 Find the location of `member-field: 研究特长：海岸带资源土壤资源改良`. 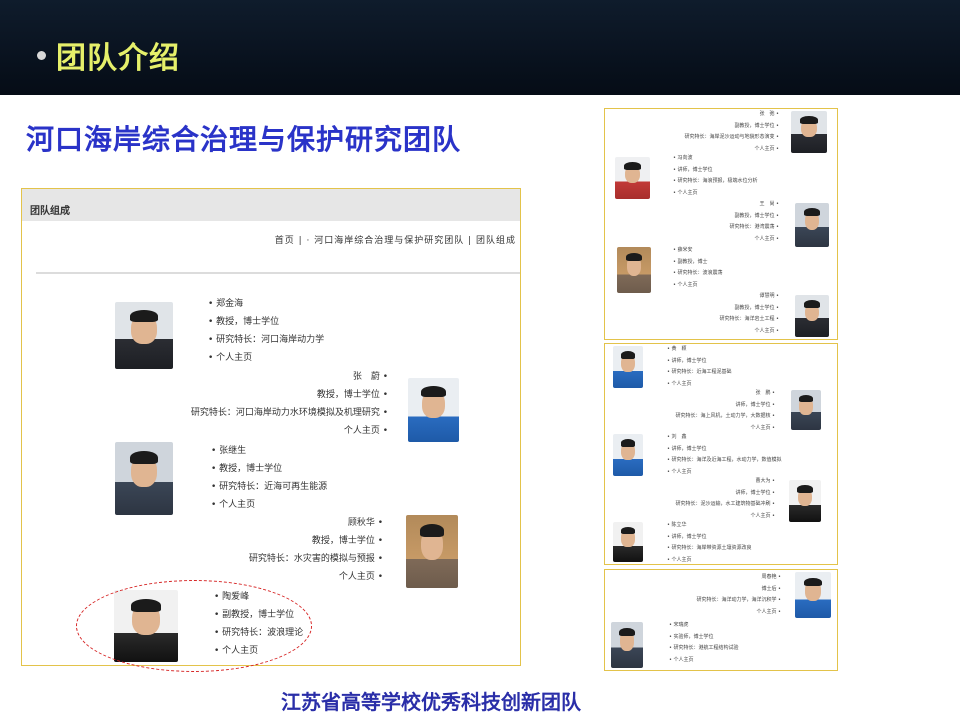

member-field: 研究特长：海岸带资源土壤资源改良 is located at coordinates (709, 549).